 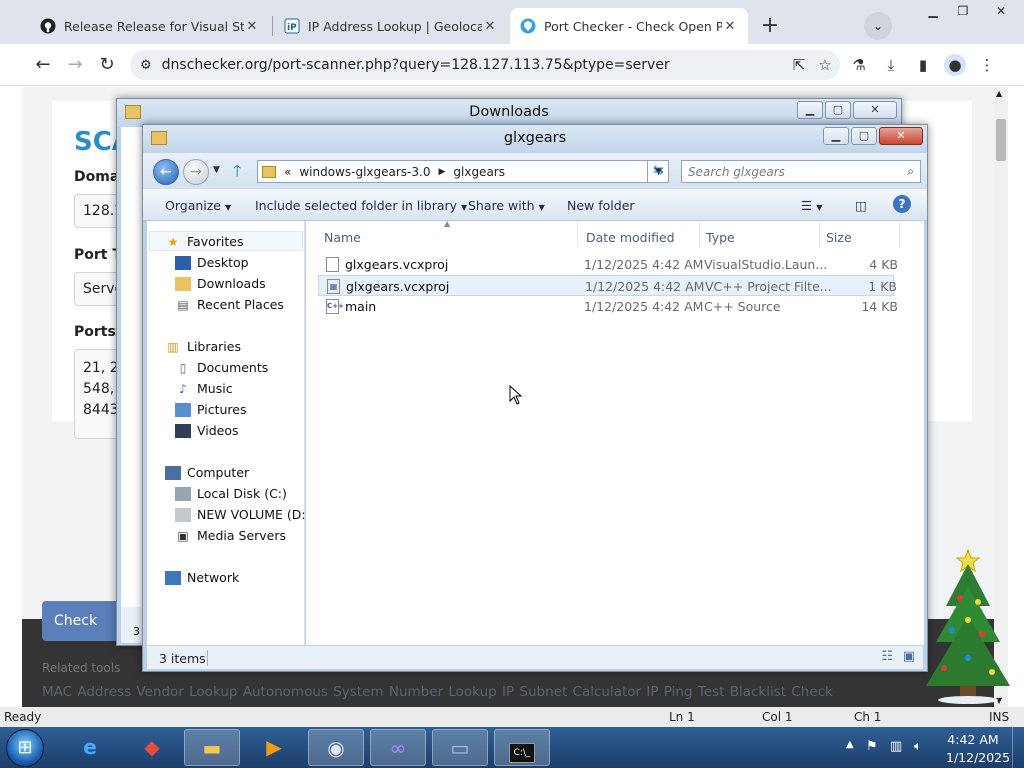 I want to click on menu-kebab-icon: ⋮, so click(x=987, y=65).